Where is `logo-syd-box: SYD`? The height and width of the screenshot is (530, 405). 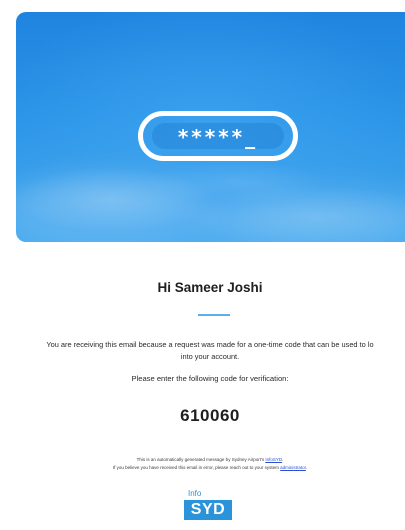 logo-syd-box: SYD is located at coordinates (208, 510).